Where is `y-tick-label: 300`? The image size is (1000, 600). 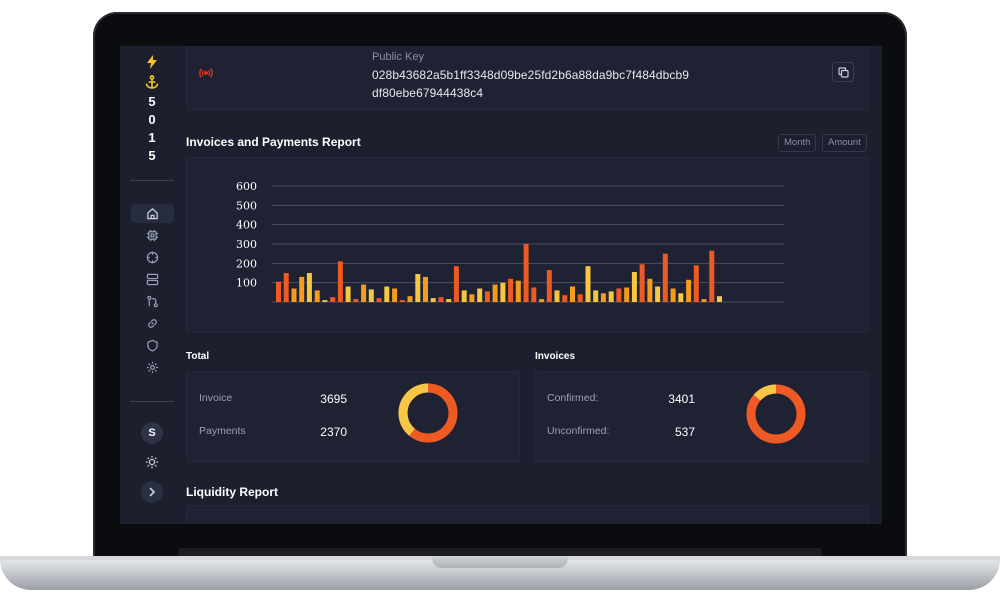 y-tick-label: 300 is located at coordinates (246, 244).